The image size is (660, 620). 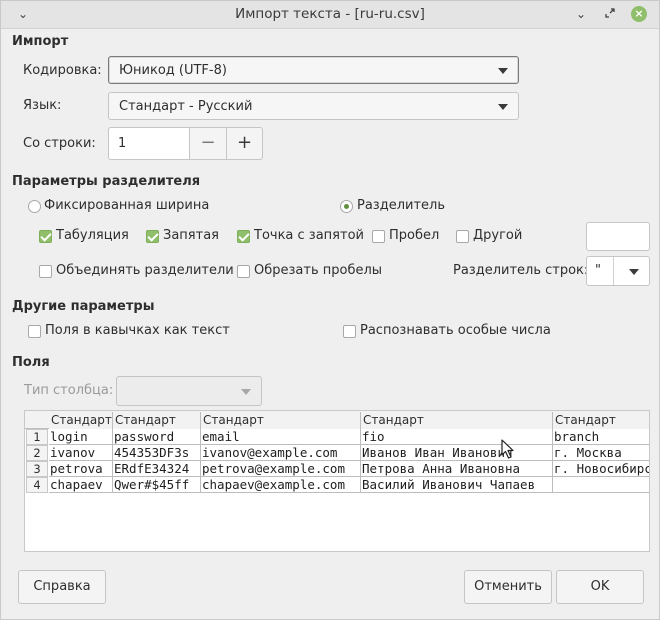 What do you see at coordinates (318, 270) in the screenshot?
I see `trim-spaces-label: Обрезать пробелы` at bounding box center [318, 270].